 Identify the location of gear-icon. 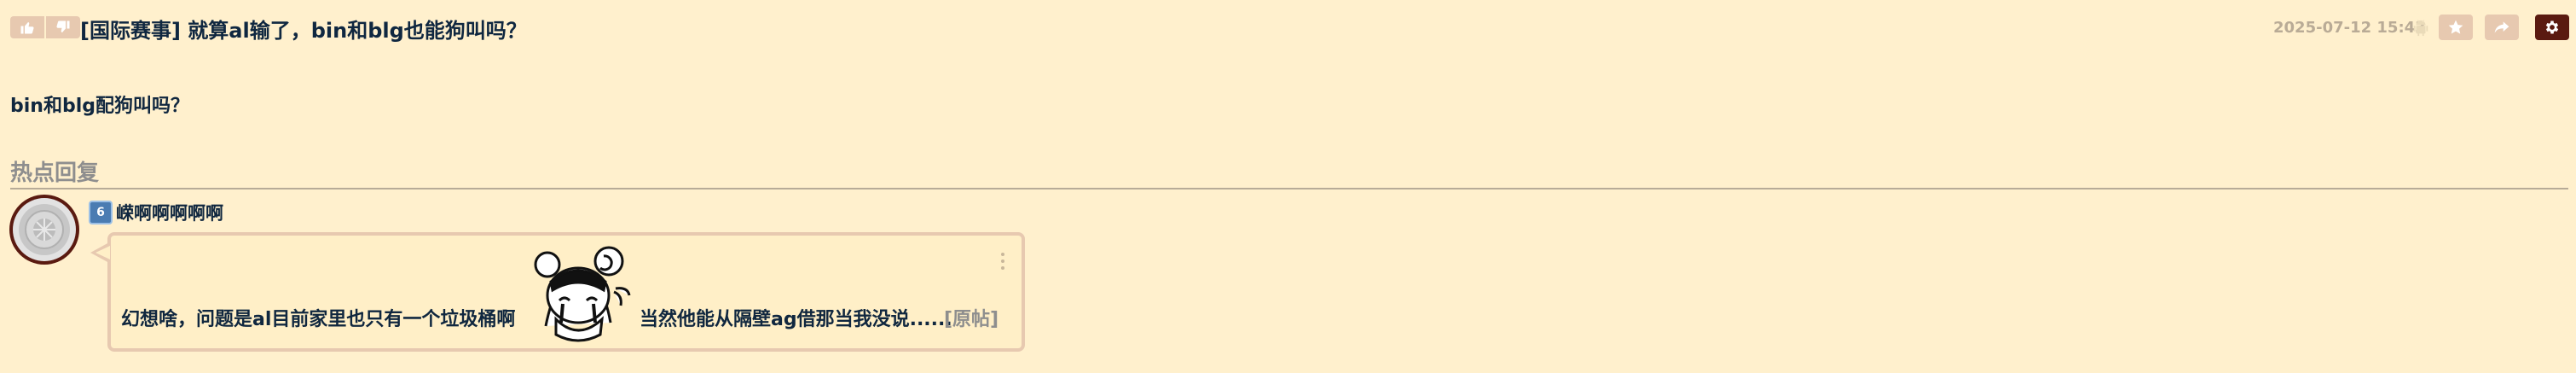
(2552, 27).